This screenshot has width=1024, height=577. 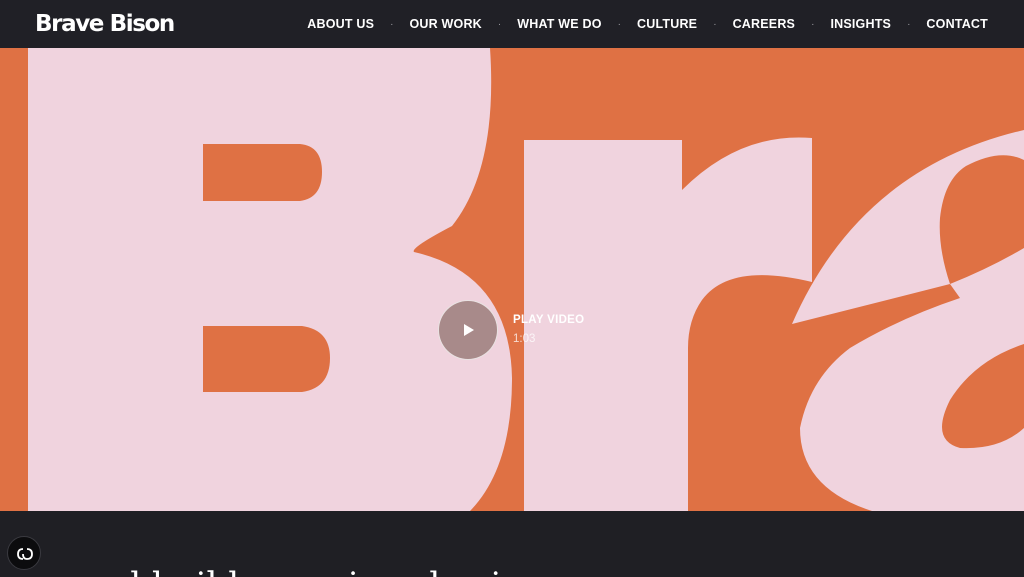 I want to click on cookie-settings-button, so click(x=24, y=553).